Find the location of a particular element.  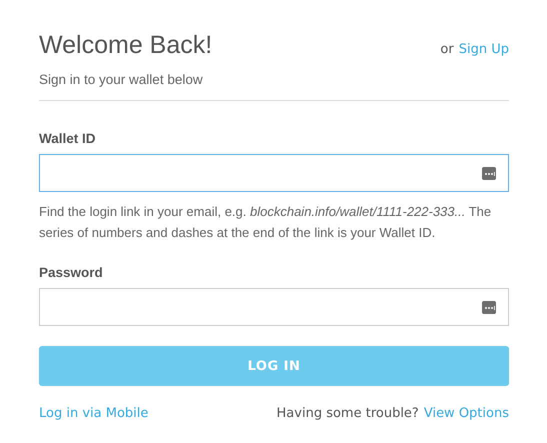

page-title: Welcome Back! is located at coordinates (125, 45).